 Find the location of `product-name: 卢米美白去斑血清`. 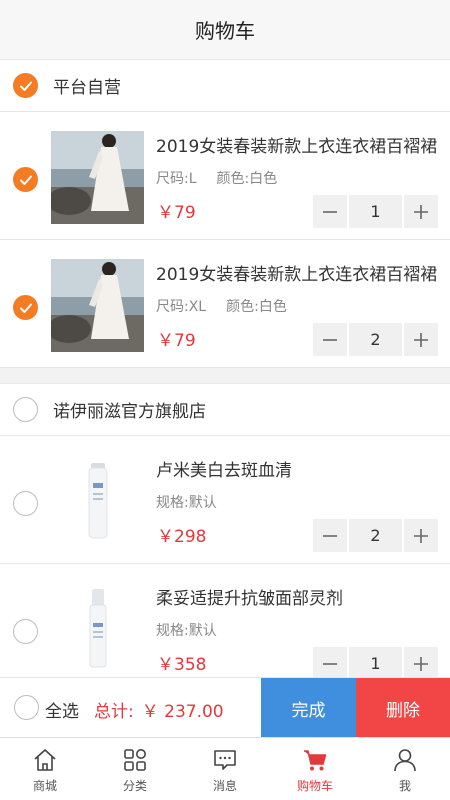

product-name: 卢米美白去斑血清 is located at coordinates (297, 468).